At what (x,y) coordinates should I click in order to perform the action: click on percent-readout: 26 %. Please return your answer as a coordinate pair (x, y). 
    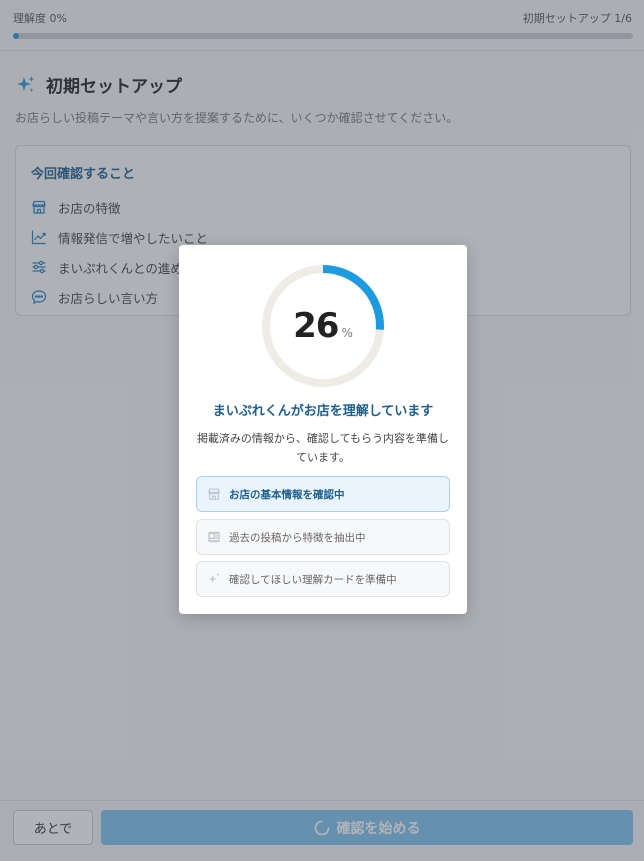
    Looking at the image, I should click on (323, 326).